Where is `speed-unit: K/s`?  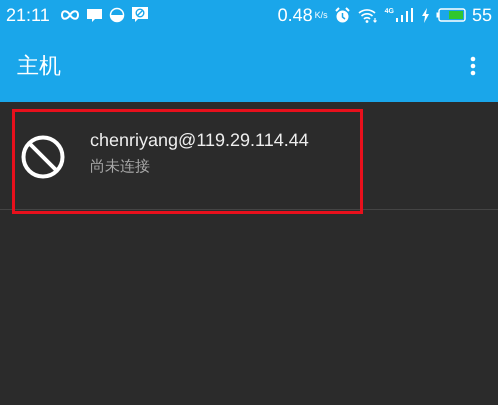
speed-unit: K/s is located at coordinates (321, 15).